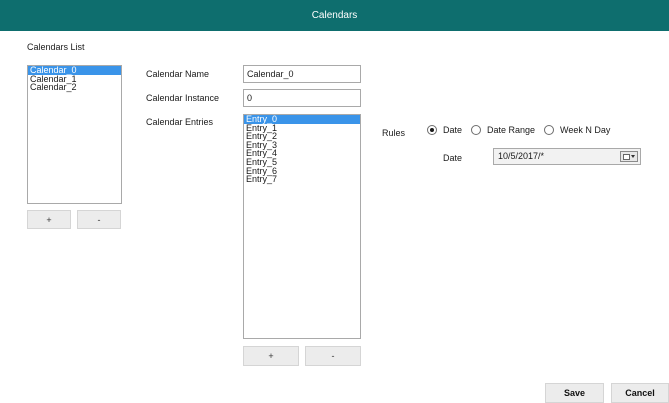 The image size is (669, 403). I want to click on entry-item: Entry_7, so click(302, 179).